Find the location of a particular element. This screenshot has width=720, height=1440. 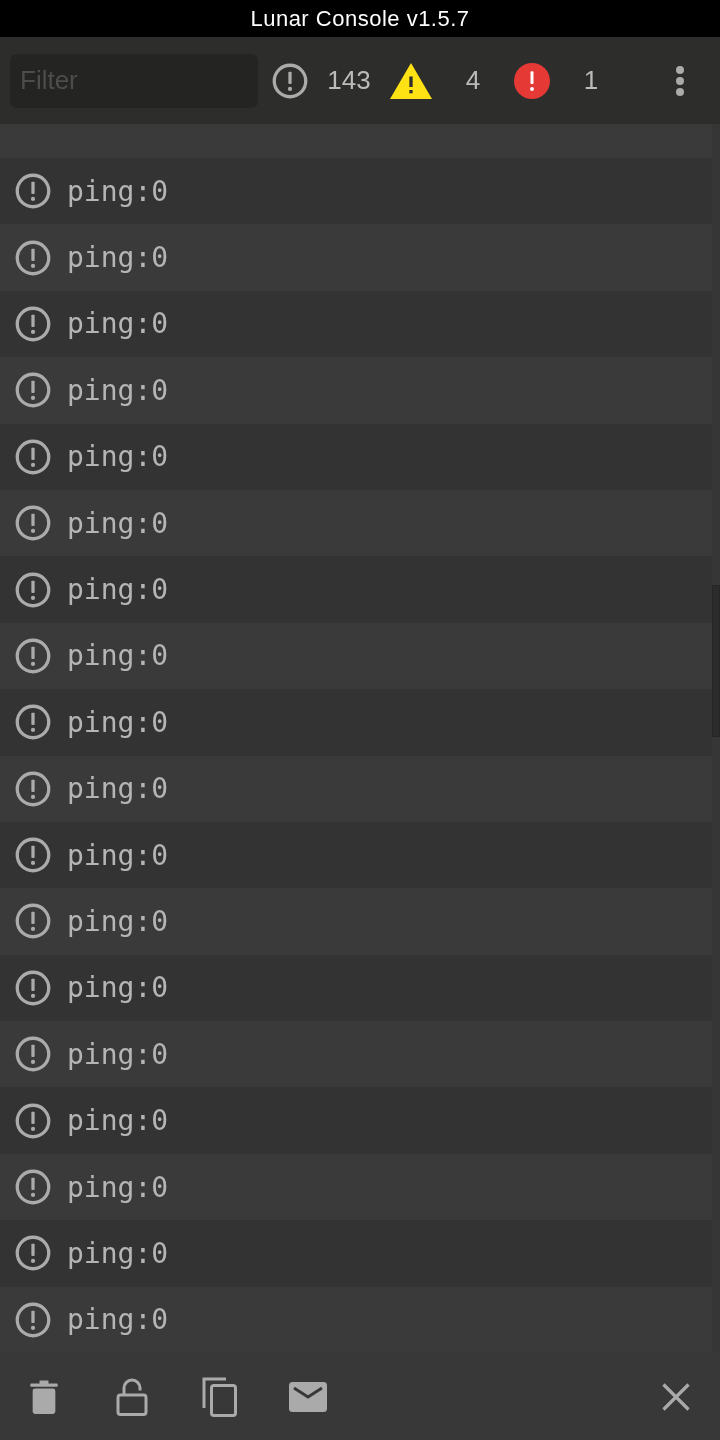

window-title: Lunar Console v1.5.7 is located at coordinates (360, 18).